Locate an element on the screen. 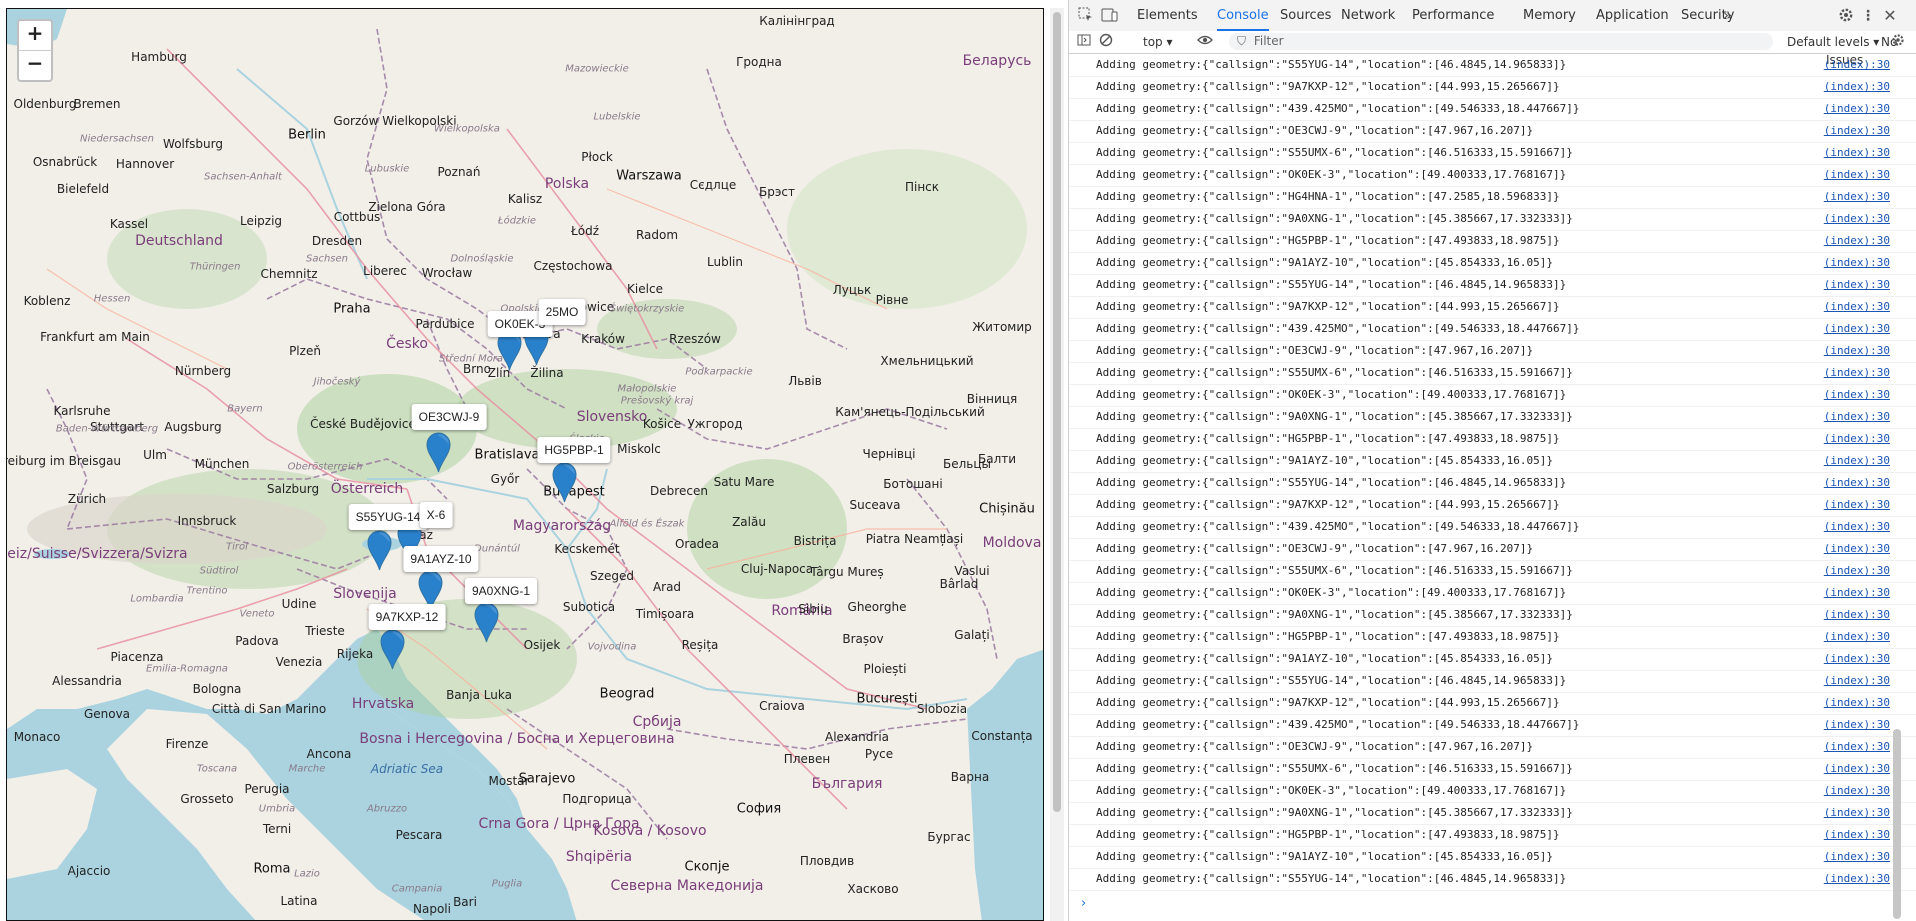 The height and width of the screenshot is (921, 1916). close-devtools-icon: ✕ is located at coordinates (1890, 16).